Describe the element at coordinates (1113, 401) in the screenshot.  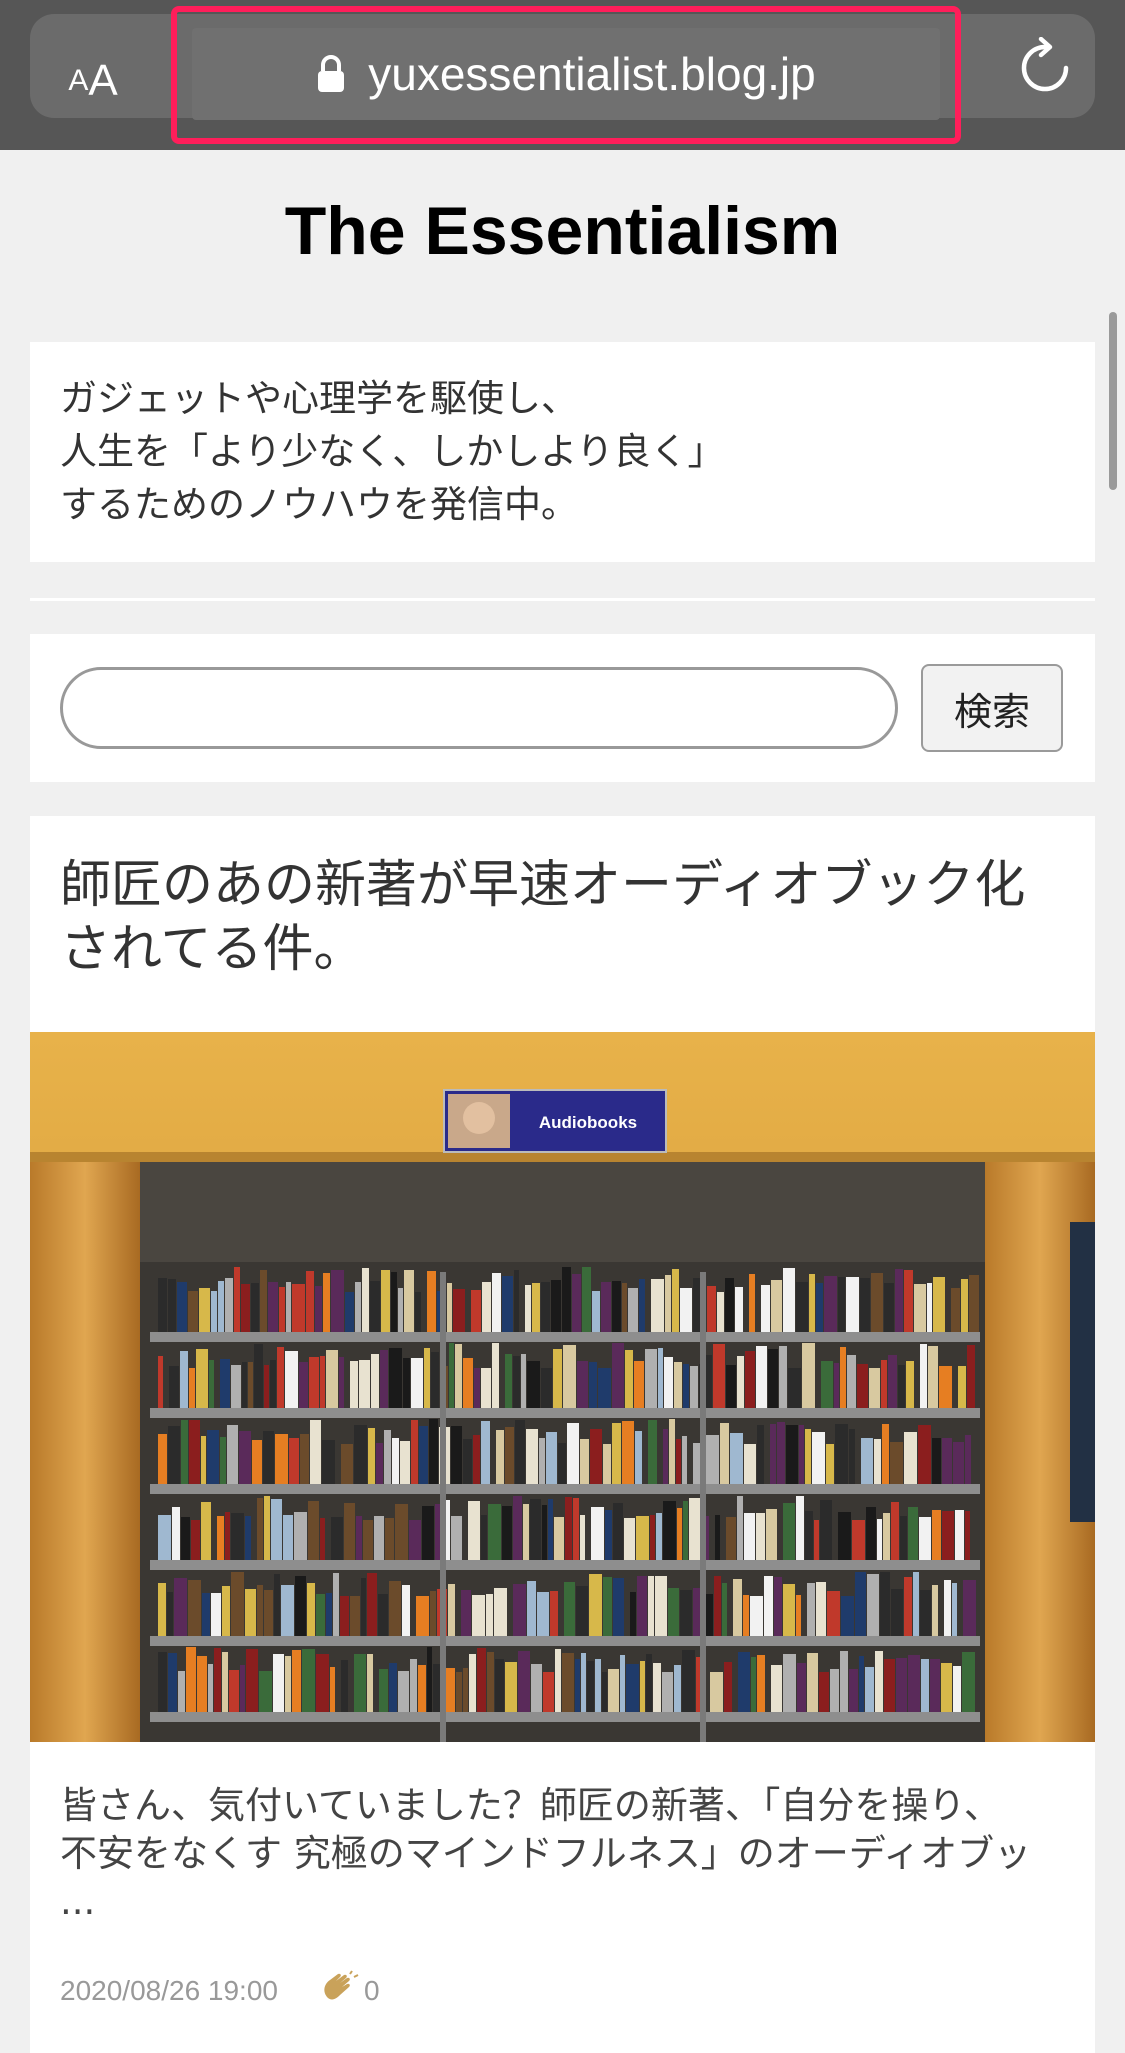
I see `scrollbar` at that location.